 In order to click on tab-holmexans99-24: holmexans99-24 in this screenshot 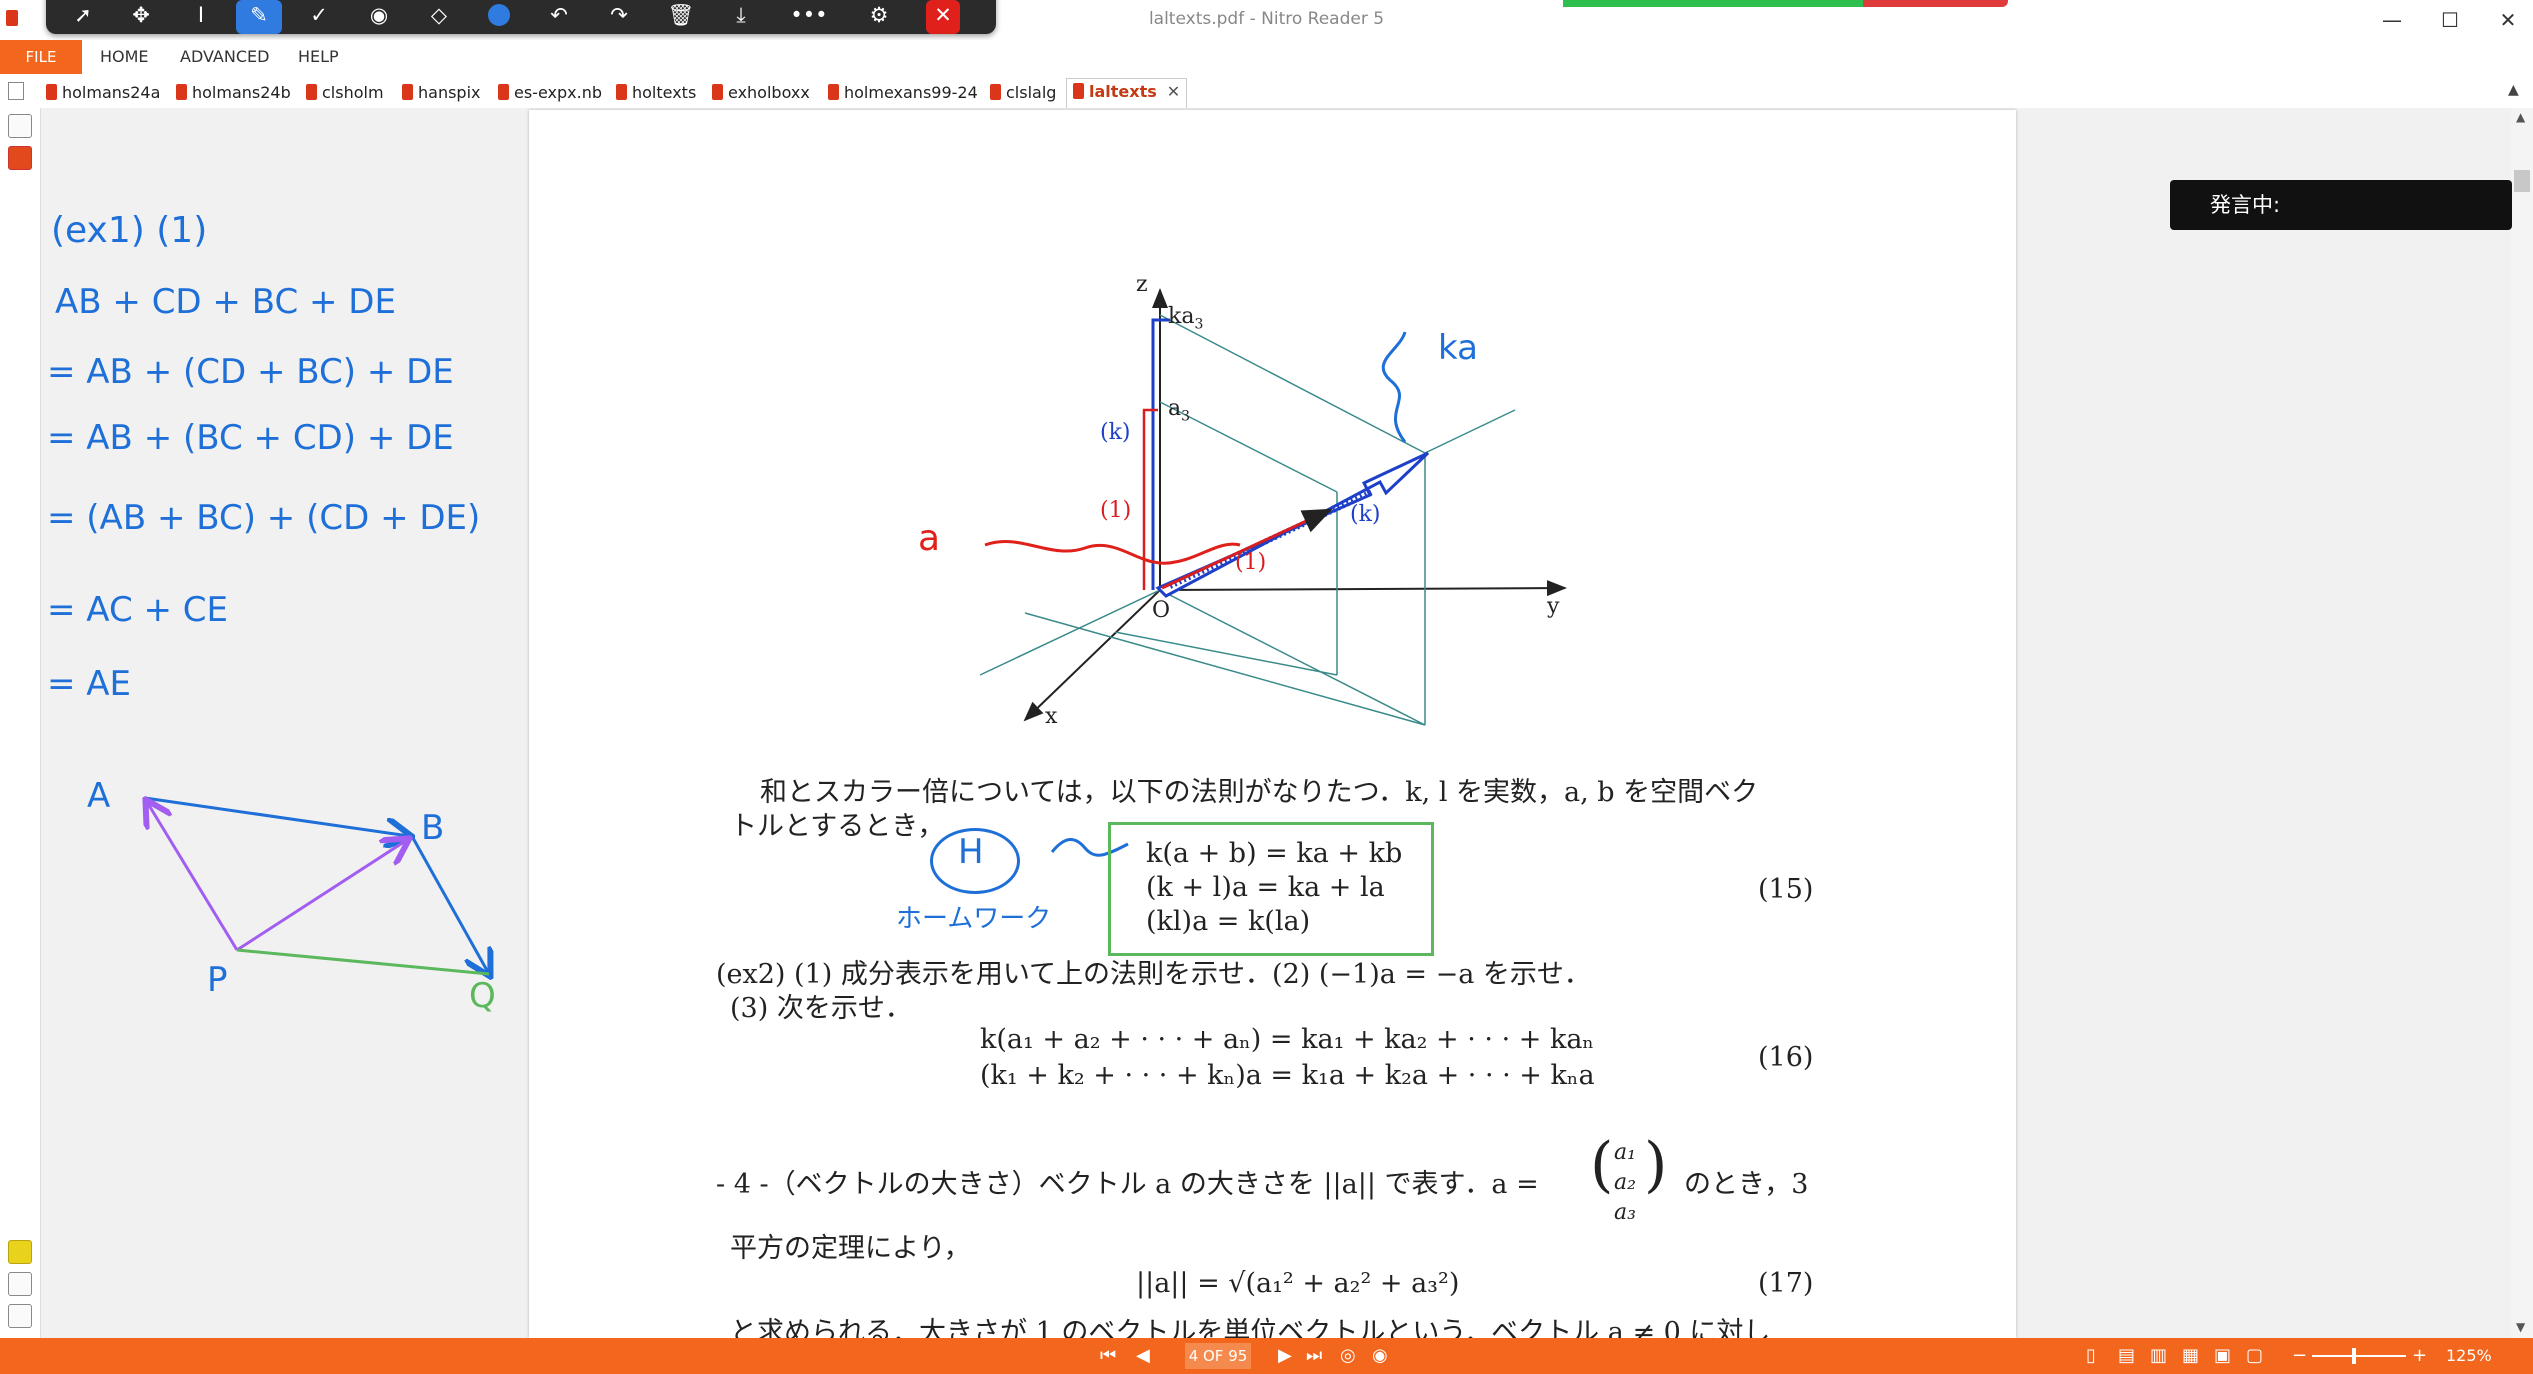, I will do `click(903, 93)`.